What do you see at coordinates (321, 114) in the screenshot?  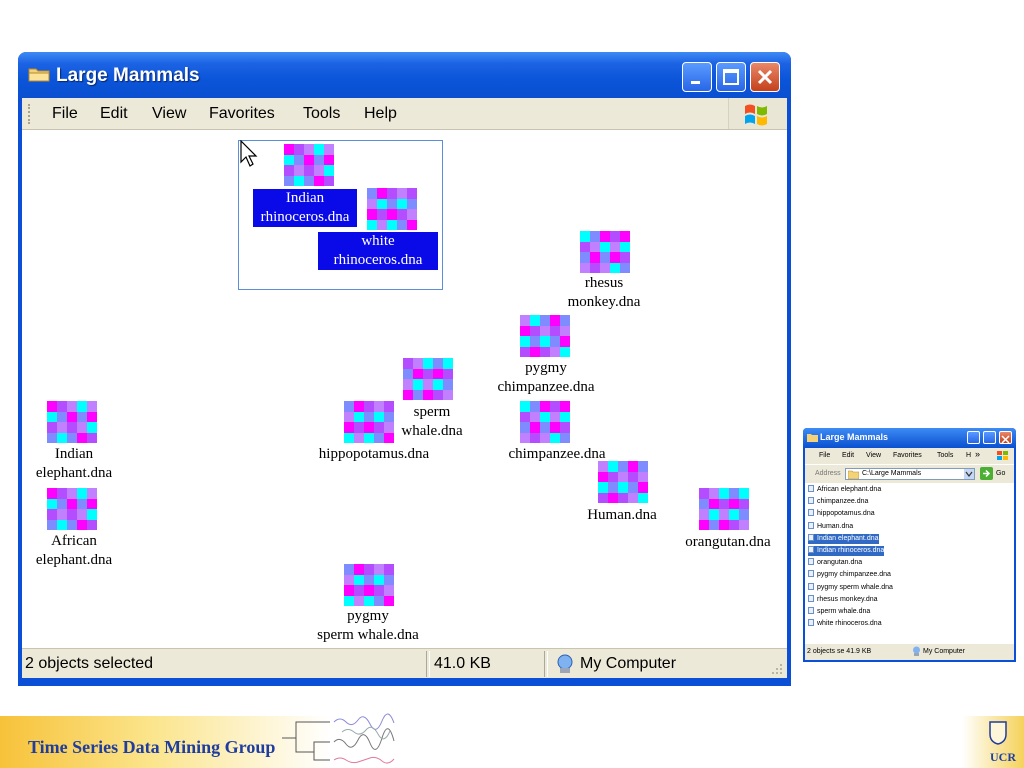 I see `menu-tools: Tools` at bounding box center [321, 114].